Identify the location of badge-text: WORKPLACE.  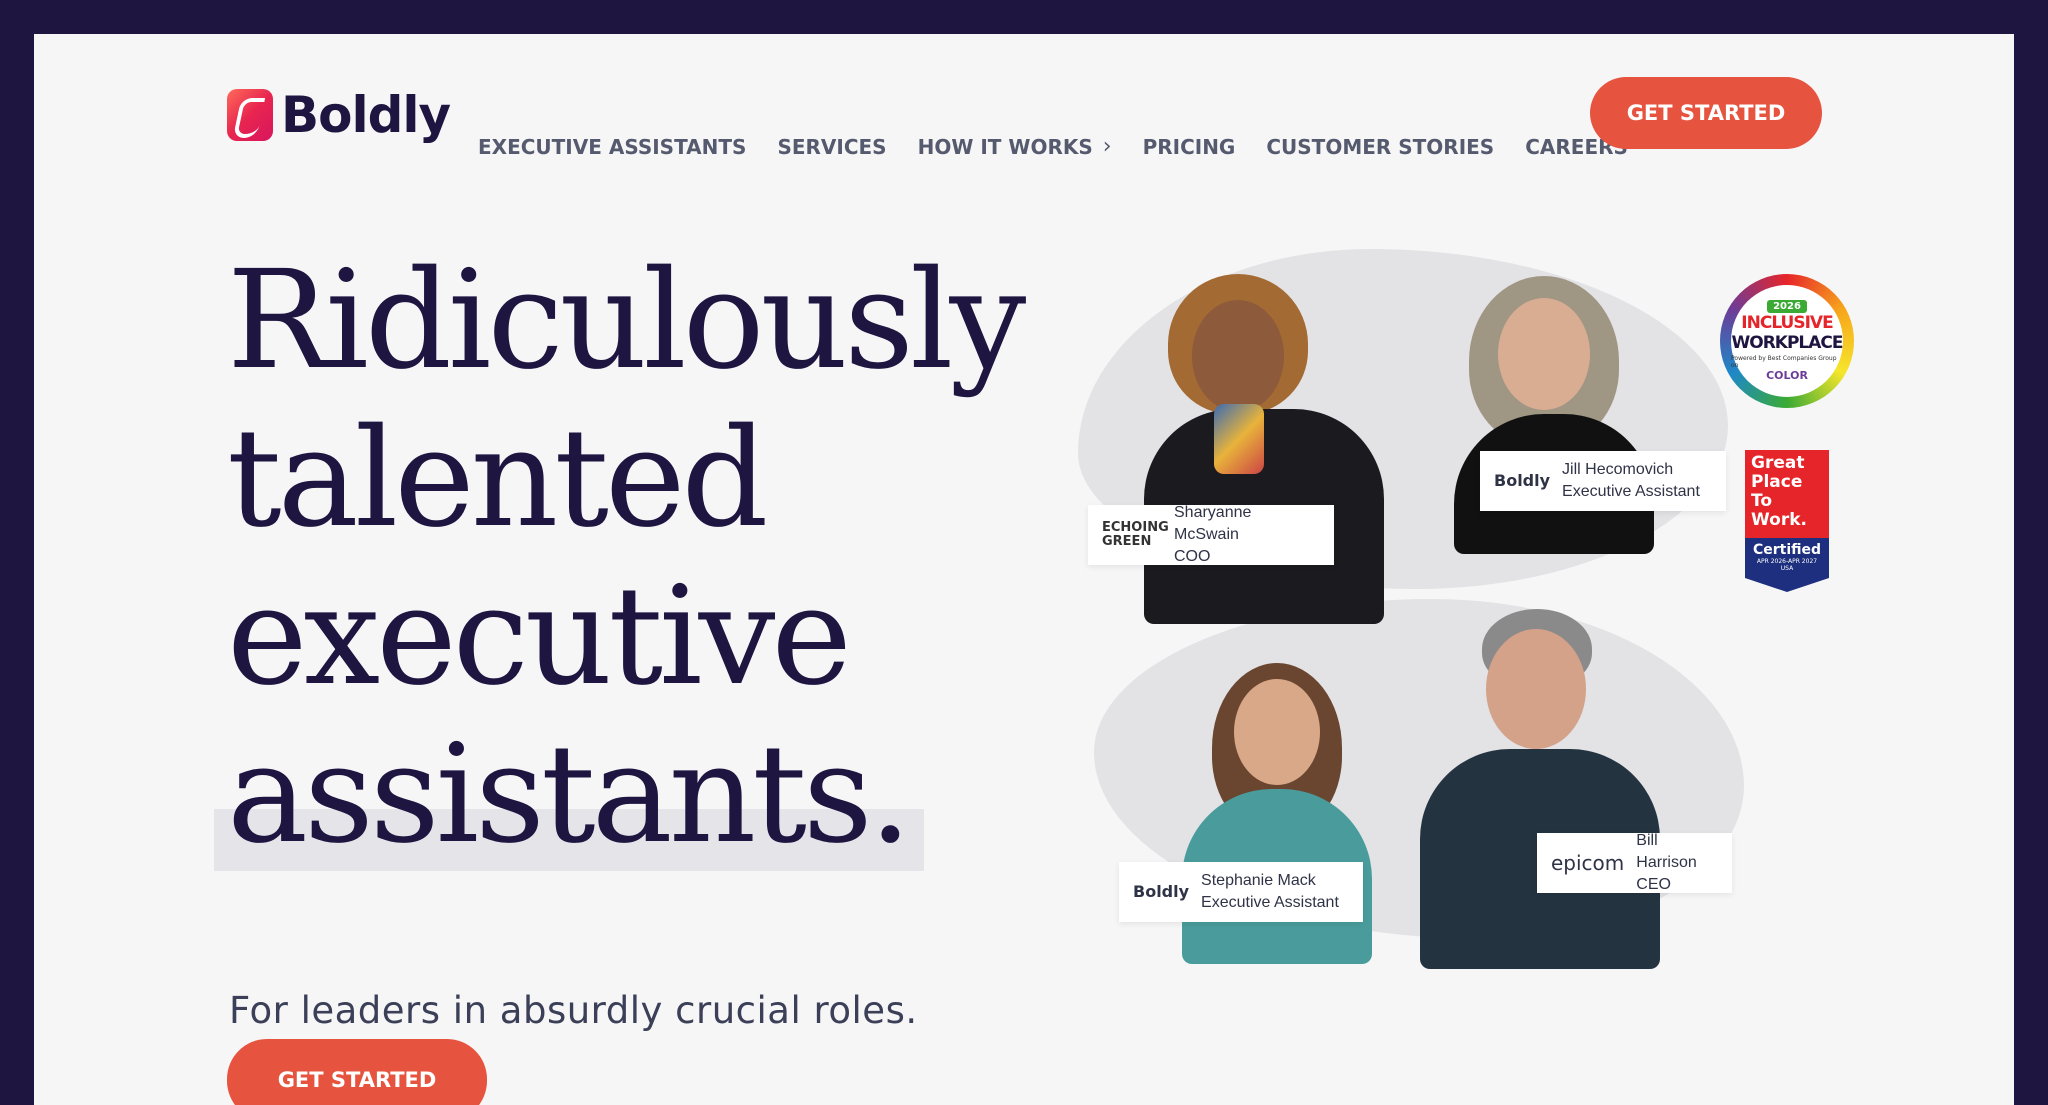
(1787, 343).